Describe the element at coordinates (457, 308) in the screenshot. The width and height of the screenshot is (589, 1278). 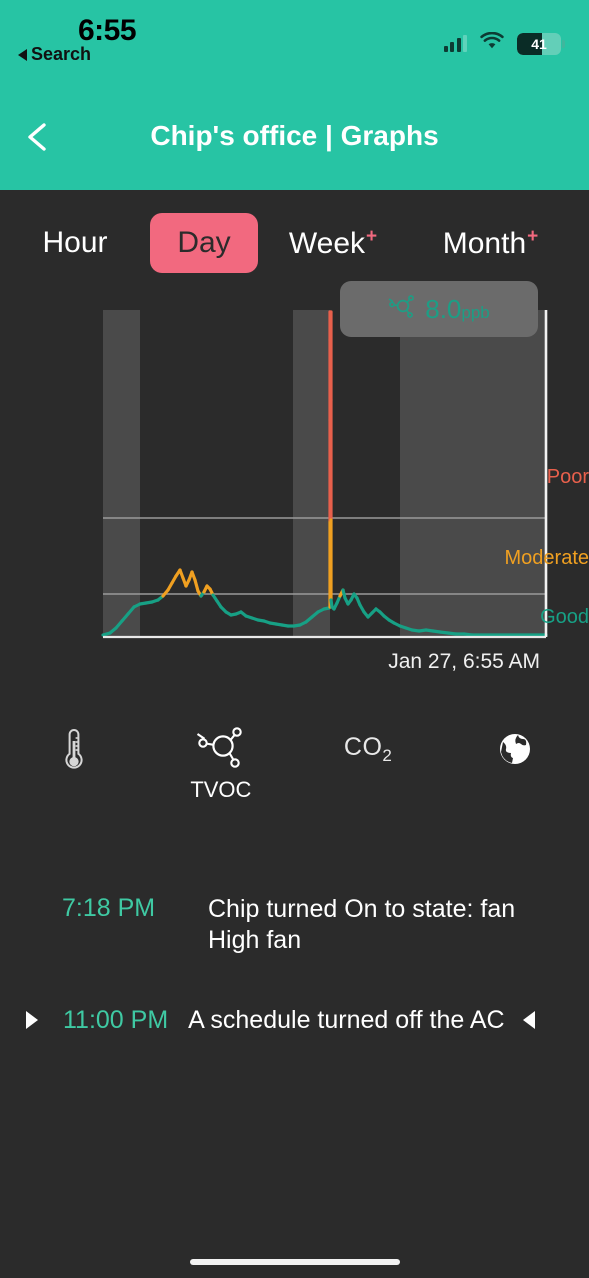
I see `tooltip-value: 8.0ppb` at that location.